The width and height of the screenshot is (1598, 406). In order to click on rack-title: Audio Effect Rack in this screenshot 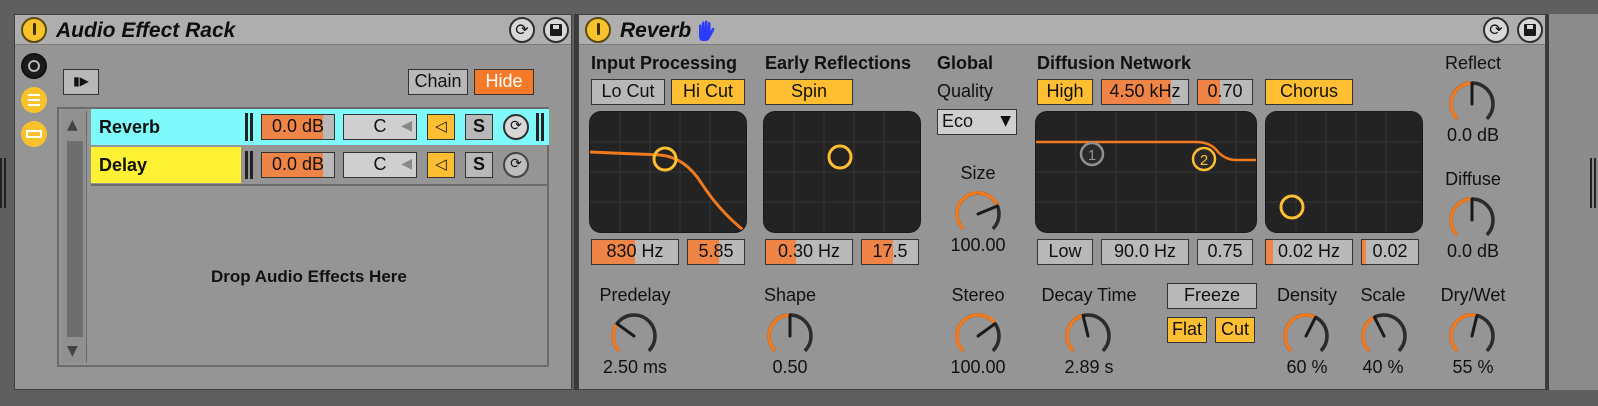, I will do `click(146, 30)`.